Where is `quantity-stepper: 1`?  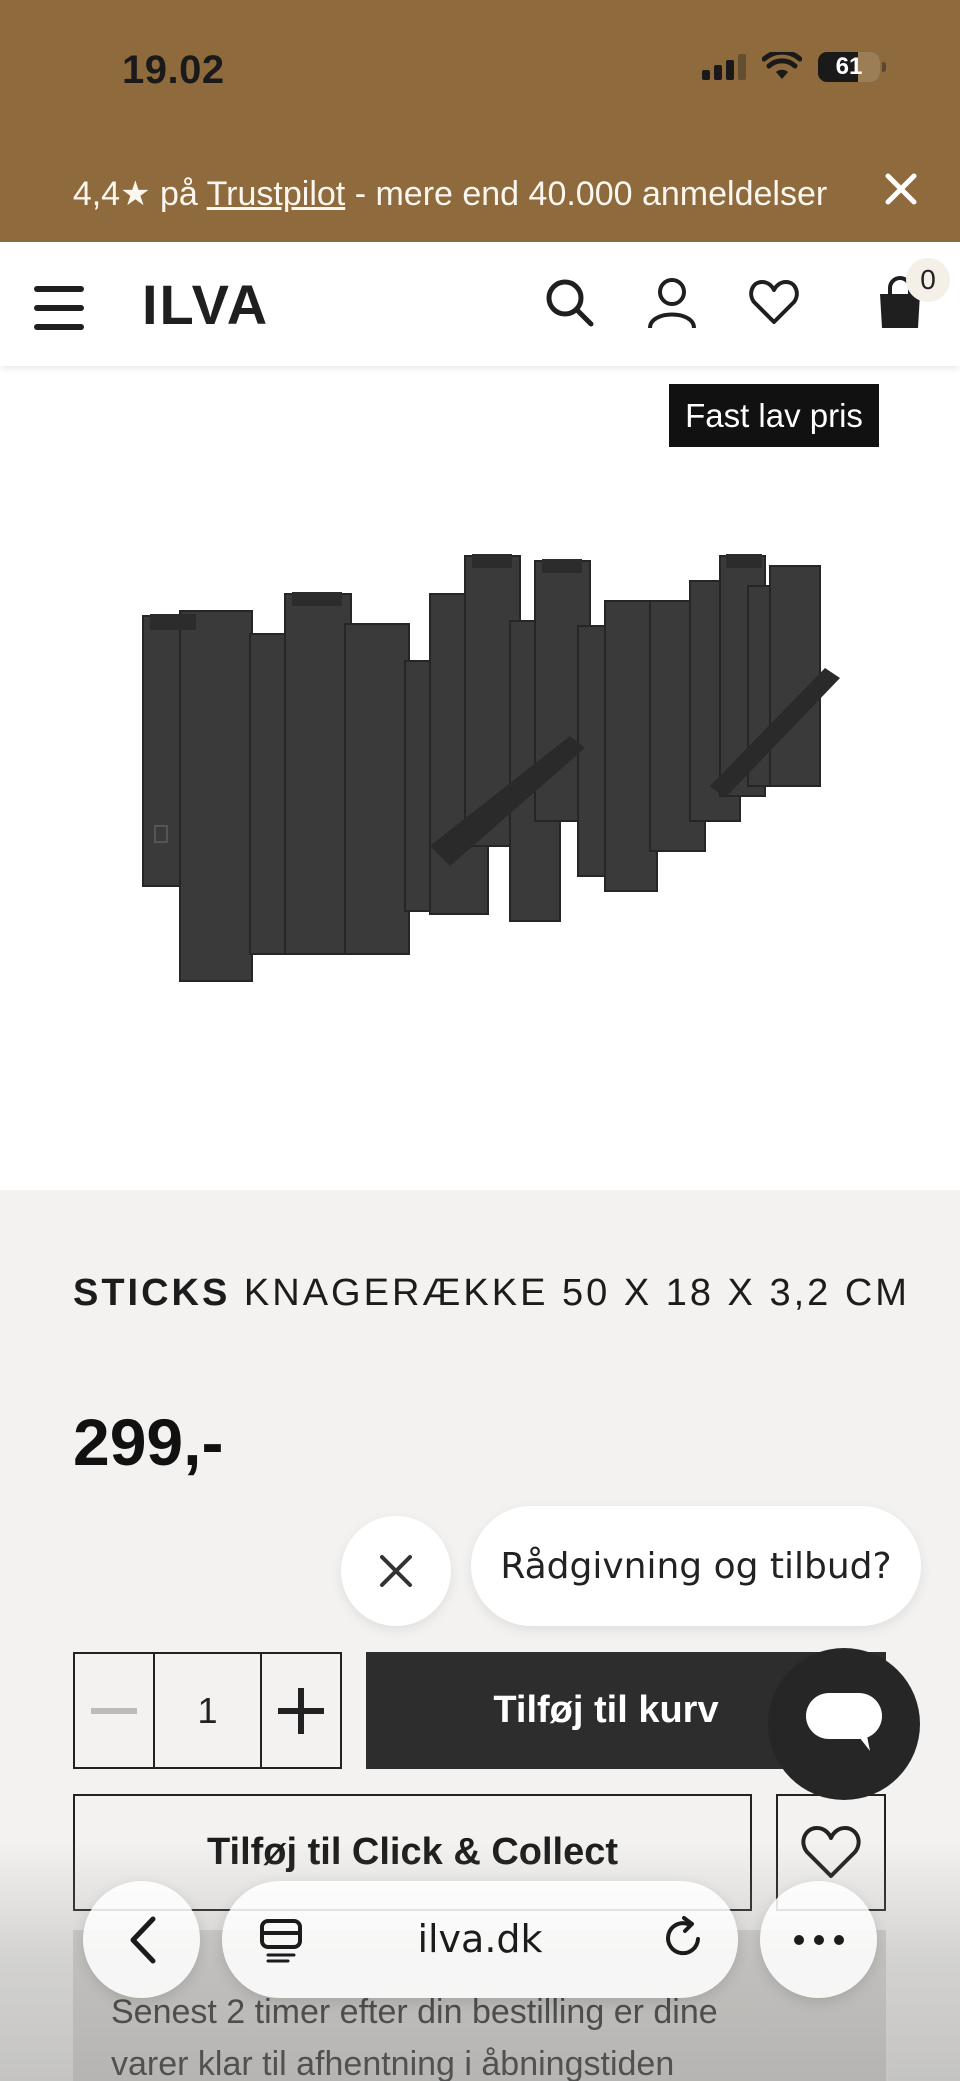
quantity-stepper: 1 is located at coordinates (207, 1710).